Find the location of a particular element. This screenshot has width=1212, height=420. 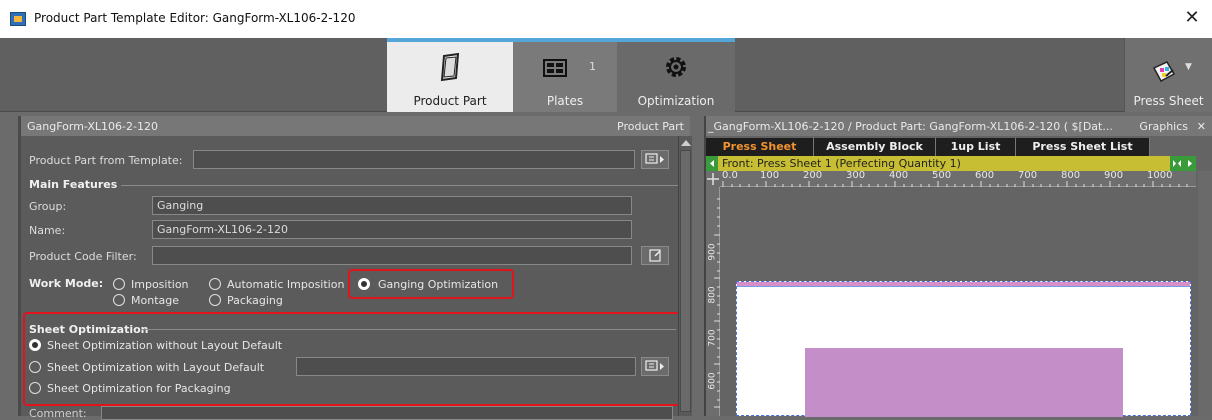

ruler-ticks is located at coordinates (955, 184).